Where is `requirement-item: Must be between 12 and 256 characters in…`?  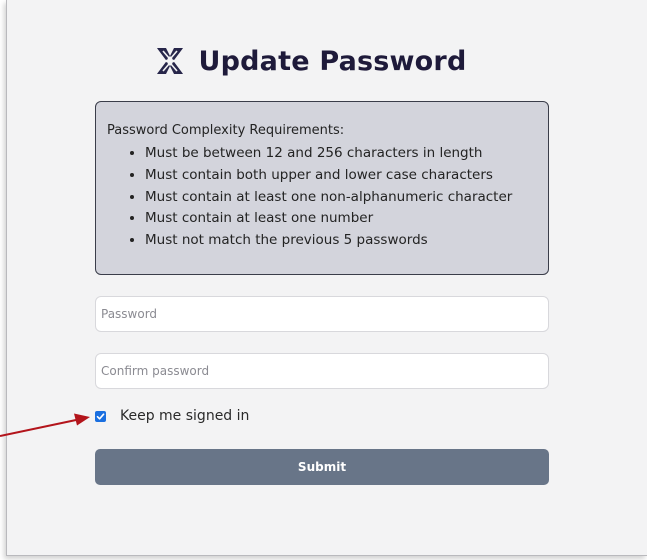 requirement-item: Must be between 12 and 256 characters in… is located at coordinates (346, 154).